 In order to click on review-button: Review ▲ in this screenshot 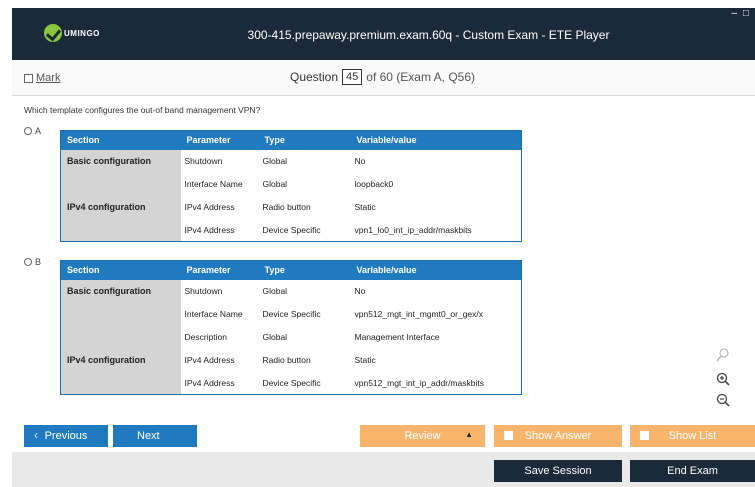, I will do `click(422, 436)`.